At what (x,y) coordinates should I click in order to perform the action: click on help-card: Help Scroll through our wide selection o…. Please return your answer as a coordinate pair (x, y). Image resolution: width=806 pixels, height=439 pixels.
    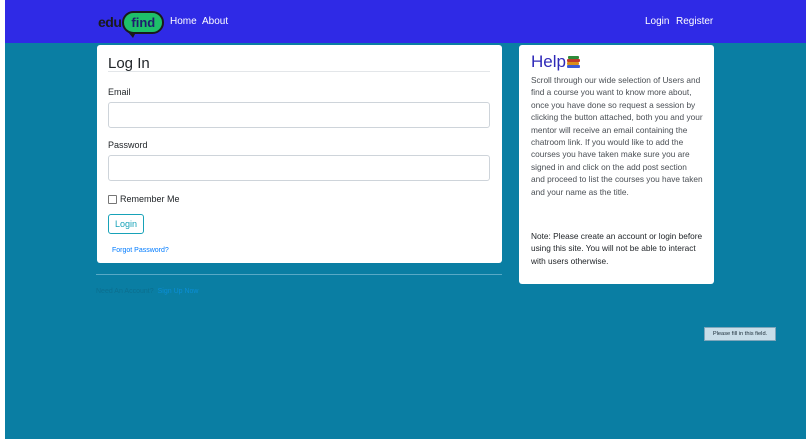
    Looking at the image, I should click on (616, 164).